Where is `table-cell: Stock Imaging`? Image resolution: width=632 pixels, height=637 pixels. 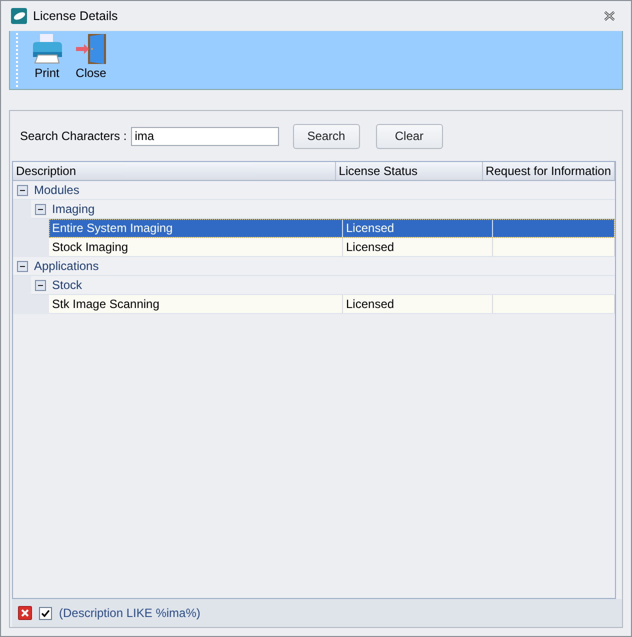
table-cell: Stock Imaging is located at coordinates (90, 247).